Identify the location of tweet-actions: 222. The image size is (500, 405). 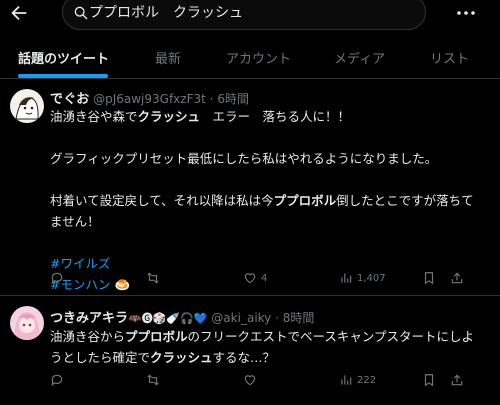
(270, 381).